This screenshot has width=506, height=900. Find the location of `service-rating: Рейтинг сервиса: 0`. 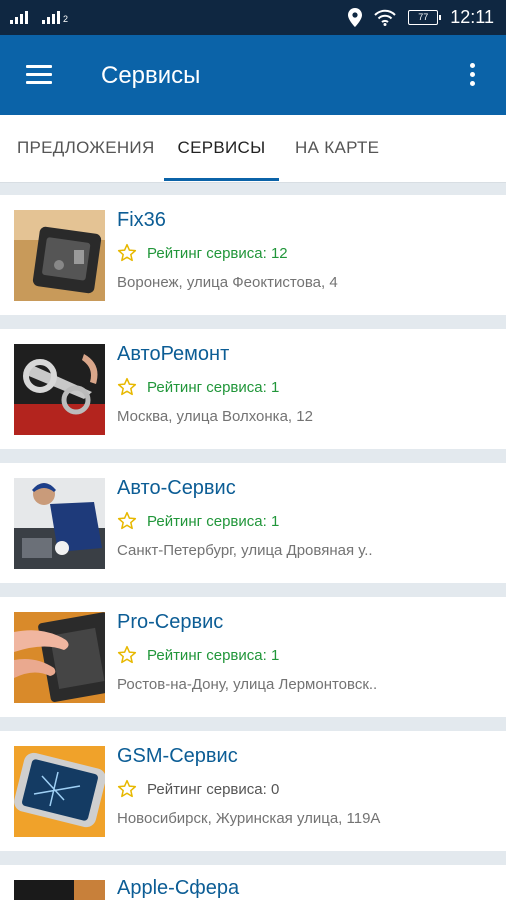

service-rating: Рейтинг сервиса: 0 is located at coordinates (198, 789).